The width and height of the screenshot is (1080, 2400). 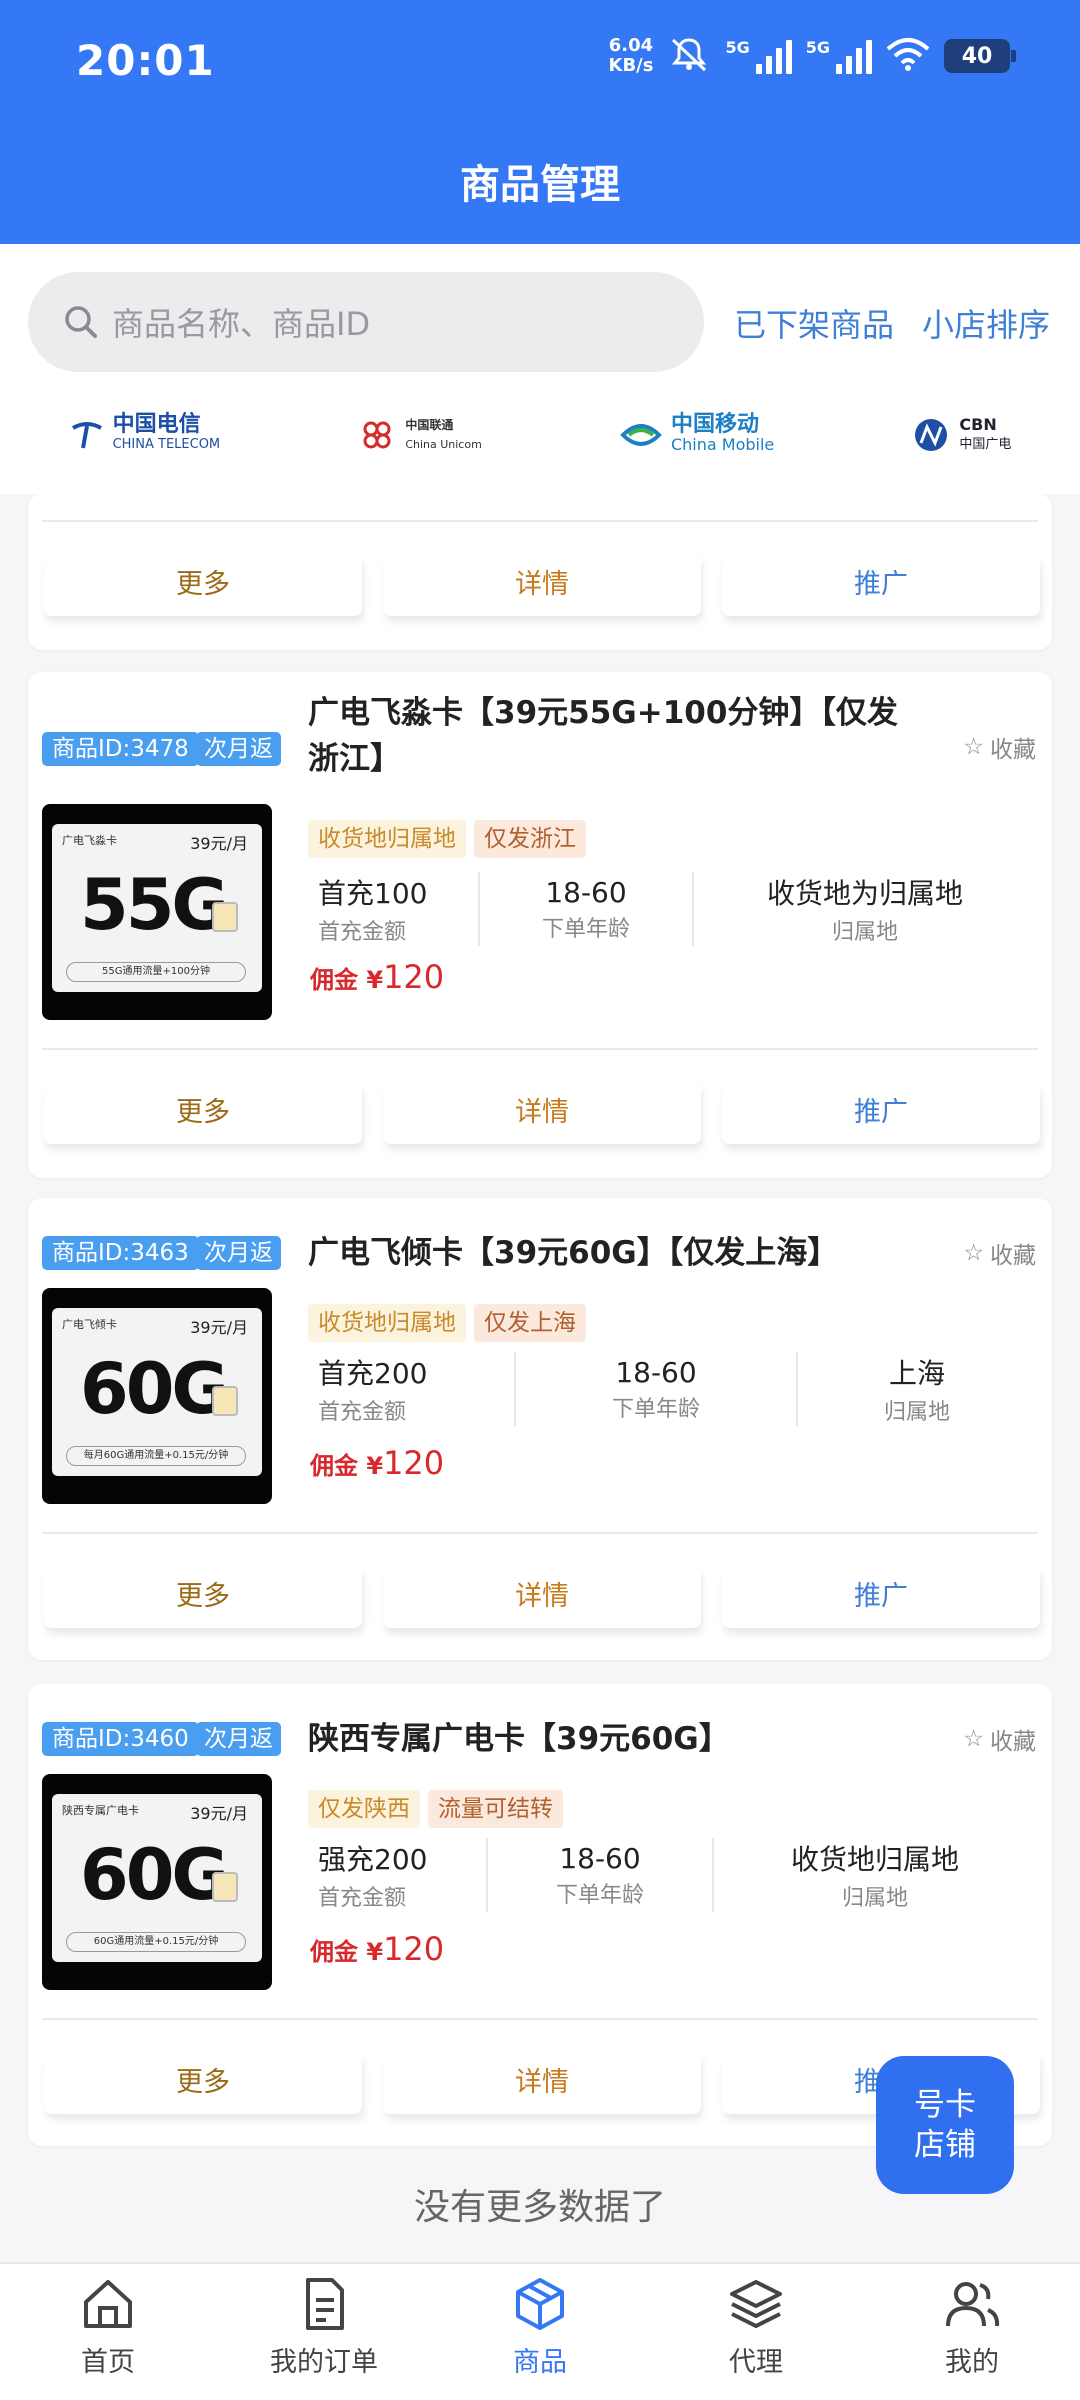 What do you see at coordinates (120, 1253) in the screenshot?
I see `product-id-badge: 商品ID:3463` at bounding box center [120, 1253].